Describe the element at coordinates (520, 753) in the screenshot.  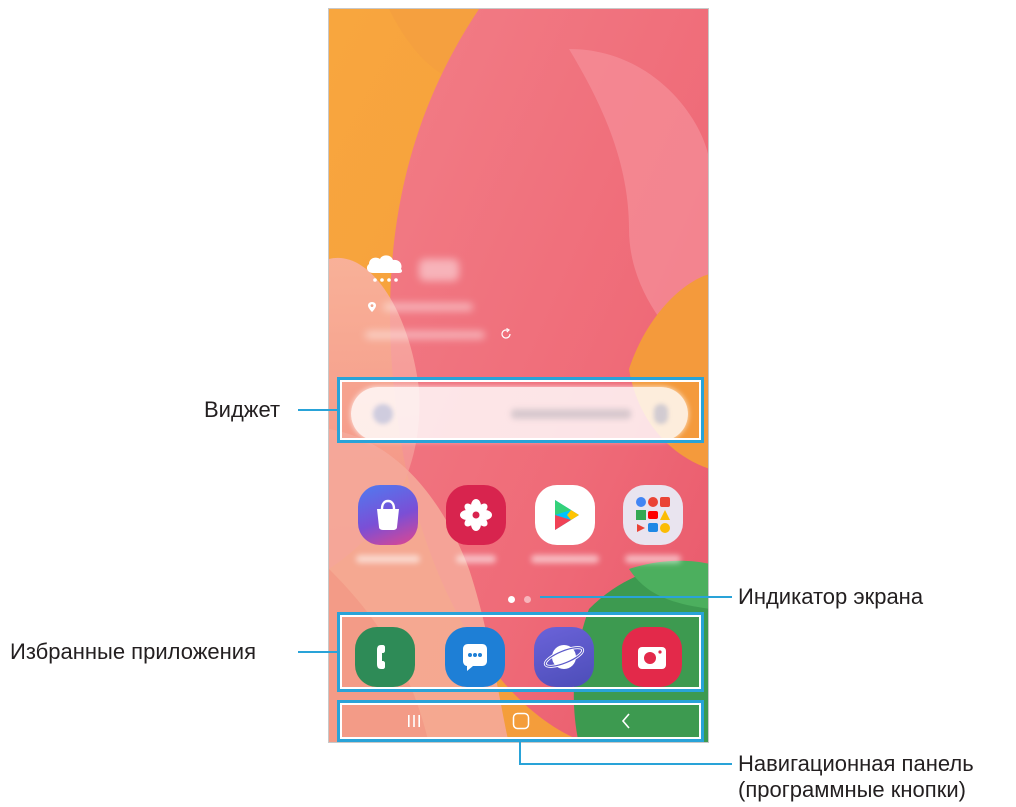
I see `navigation-callout-line-vertical` at that location.